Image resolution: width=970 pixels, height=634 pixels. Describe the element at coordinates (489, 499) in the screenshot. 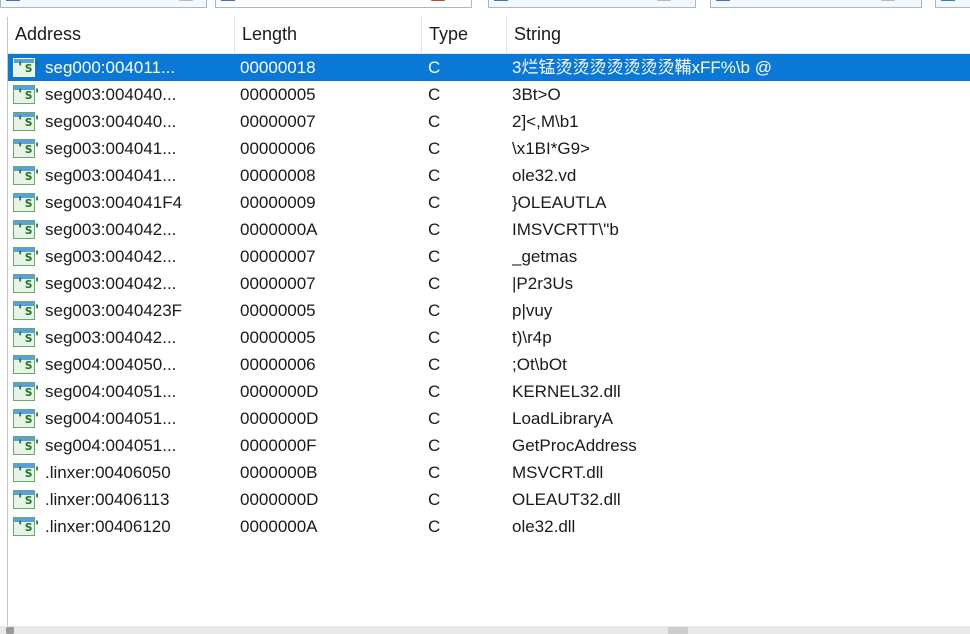

I see `table-row: 's' .linxer:00406113 0000000D C OLEAUT32.dll` at that location.